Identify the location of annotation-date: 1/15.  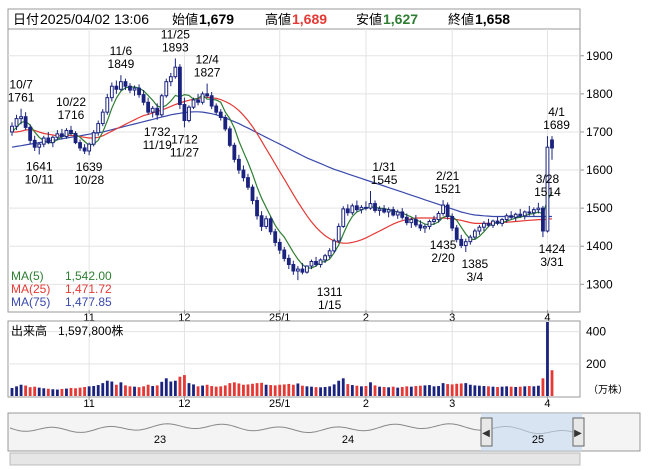
(330, 305).